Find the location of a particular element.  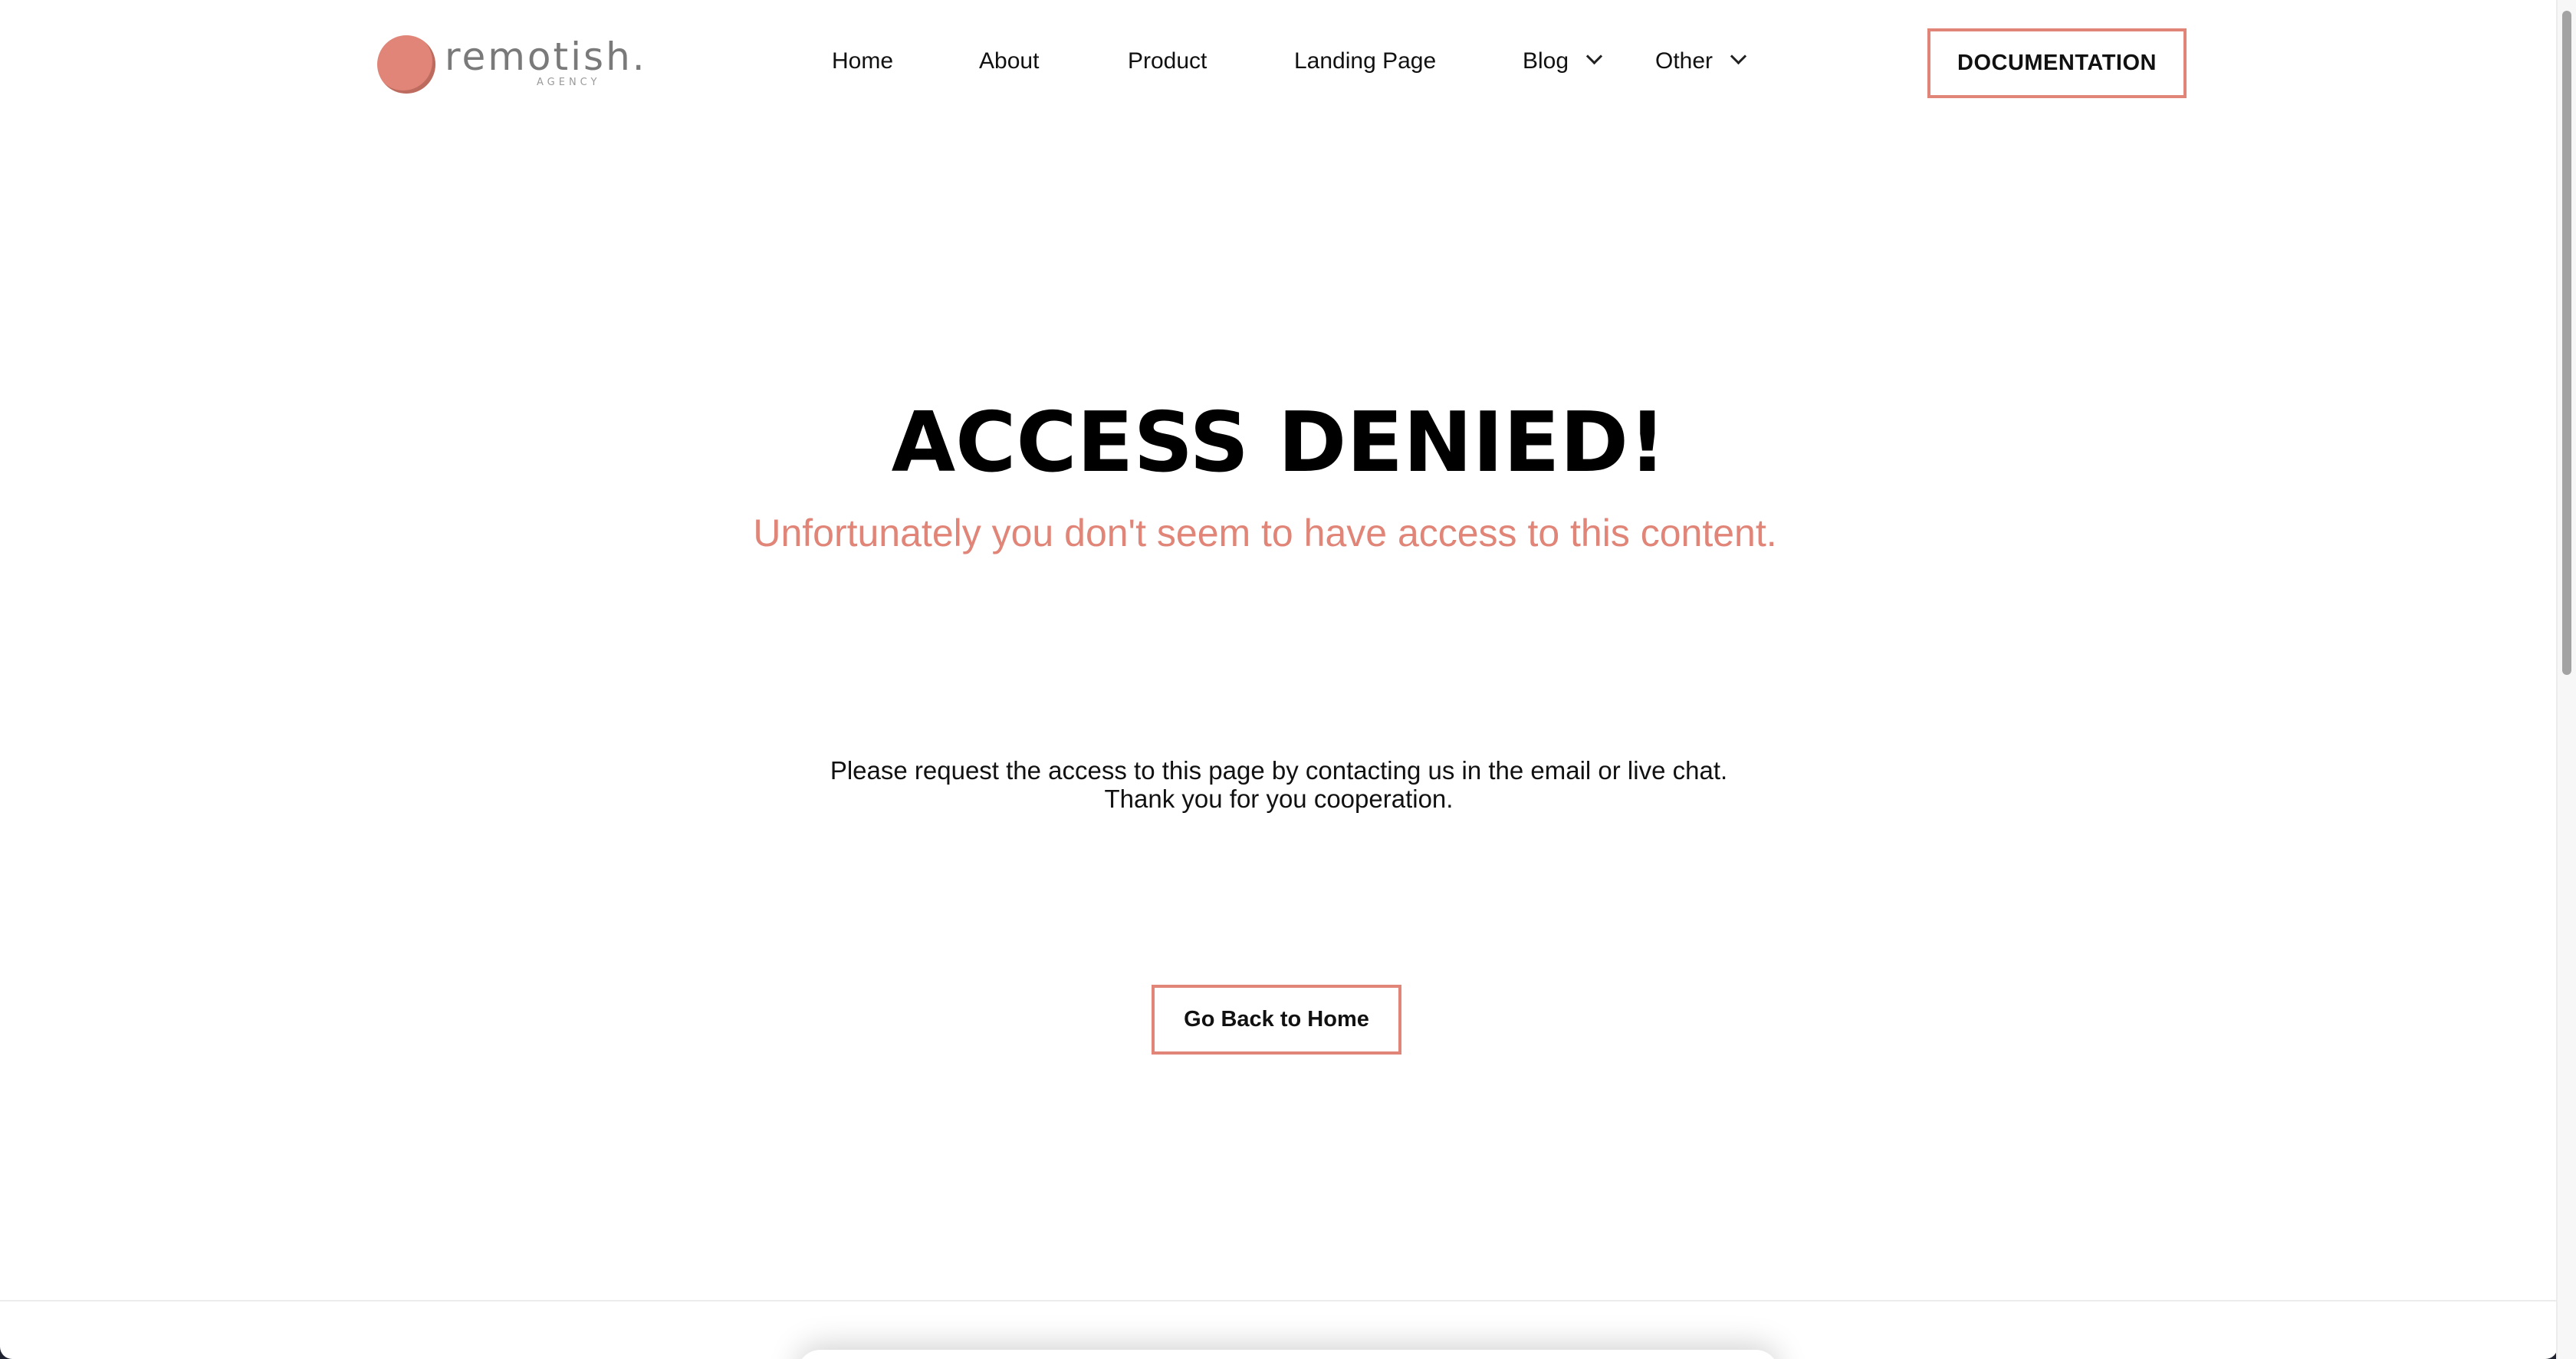

brand-tagline: AGENCY is located at coordinates (569, 82).